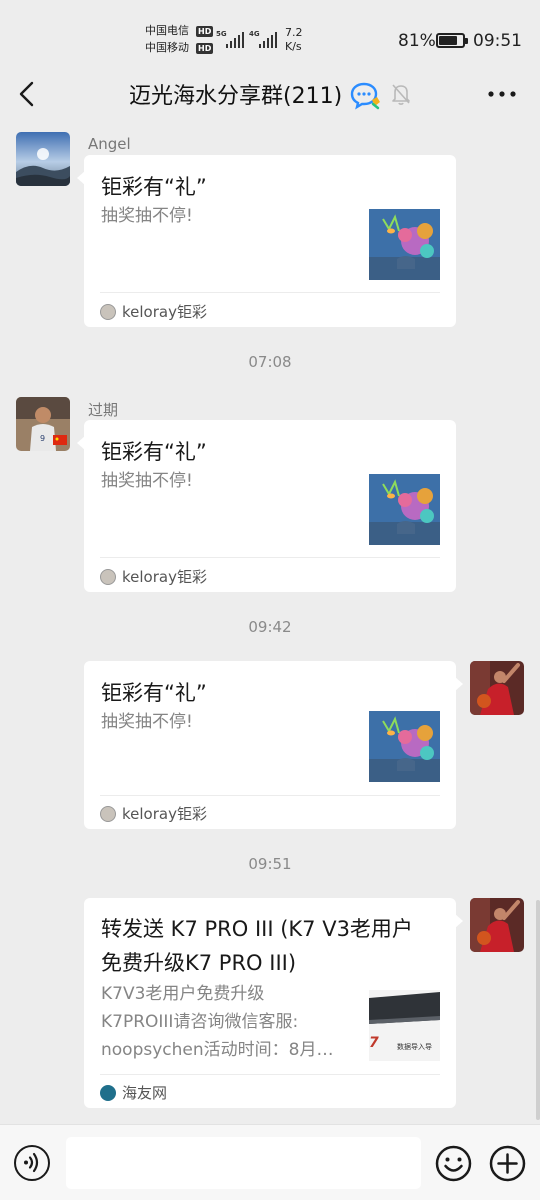 The height and width of the screenshot is (1200, 540). Describe the element at coordinates (32, 1163) in the screenshot. I see `voice-icon` at that location.